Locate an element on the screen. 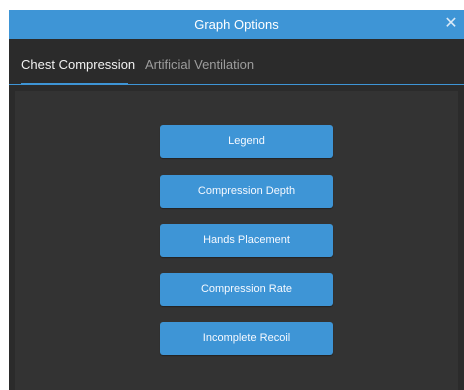 The width and height of the screenshot is (464, 390). legend-button: Legend is located at coordinates (246, 141).